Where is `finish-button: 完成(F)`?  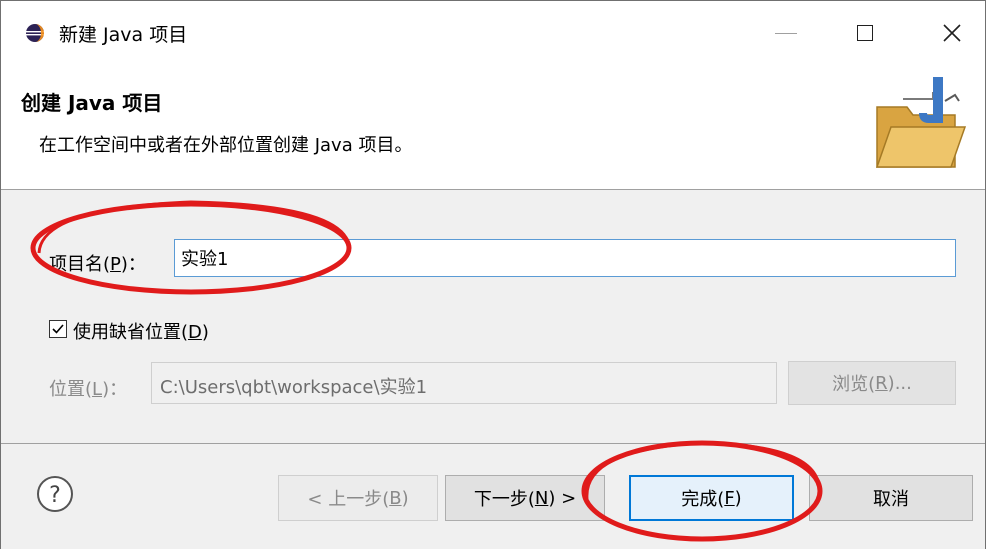
finish-button: 完成(F) is located at coordinates (711, 498).